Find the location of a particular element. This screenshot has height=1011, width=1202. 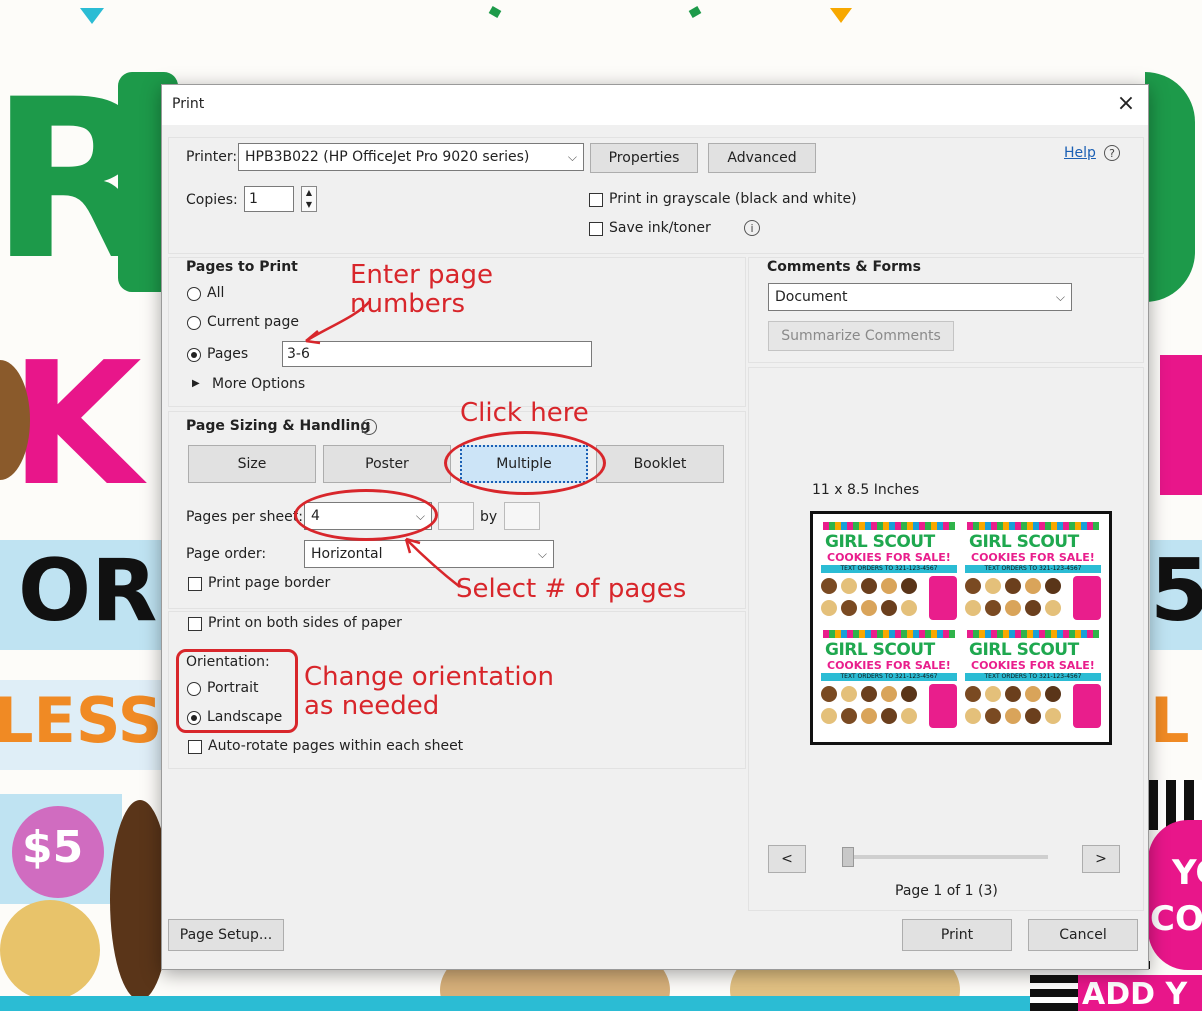

pages-per-sheet-value: 4 is located at coordinates (315, 516).